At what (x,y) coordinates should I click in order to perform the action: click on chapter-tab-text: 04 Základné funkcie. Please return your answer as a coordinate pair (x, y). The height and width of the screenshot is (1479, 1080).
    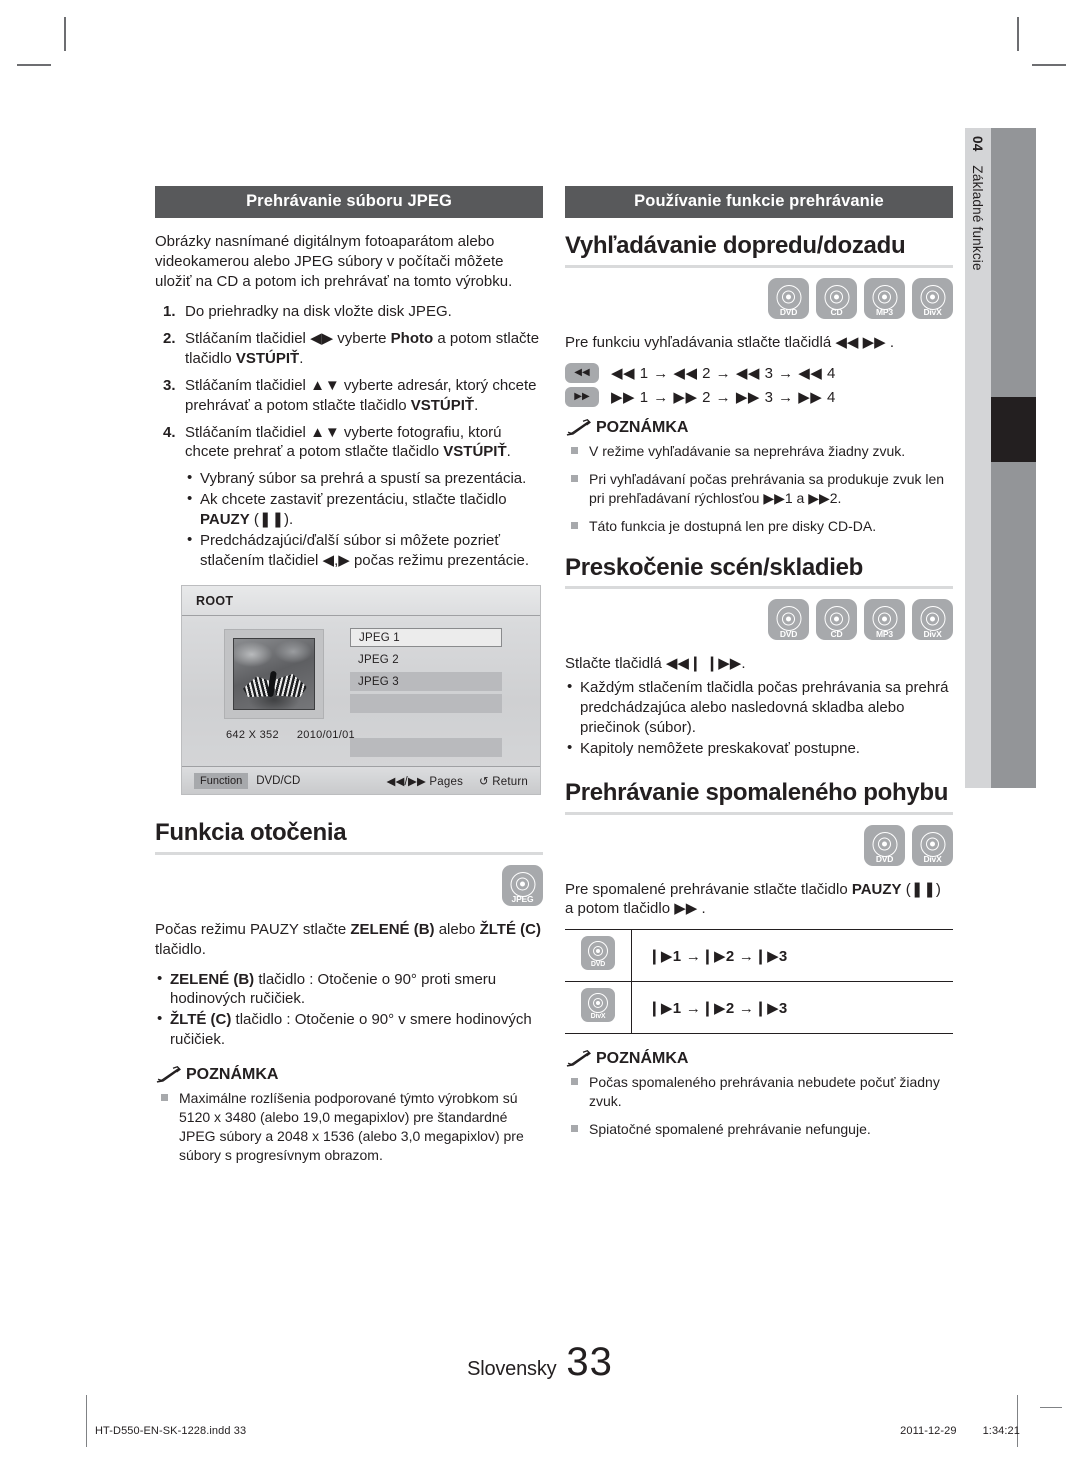
    Looking at the image, I should click on (978, 458).